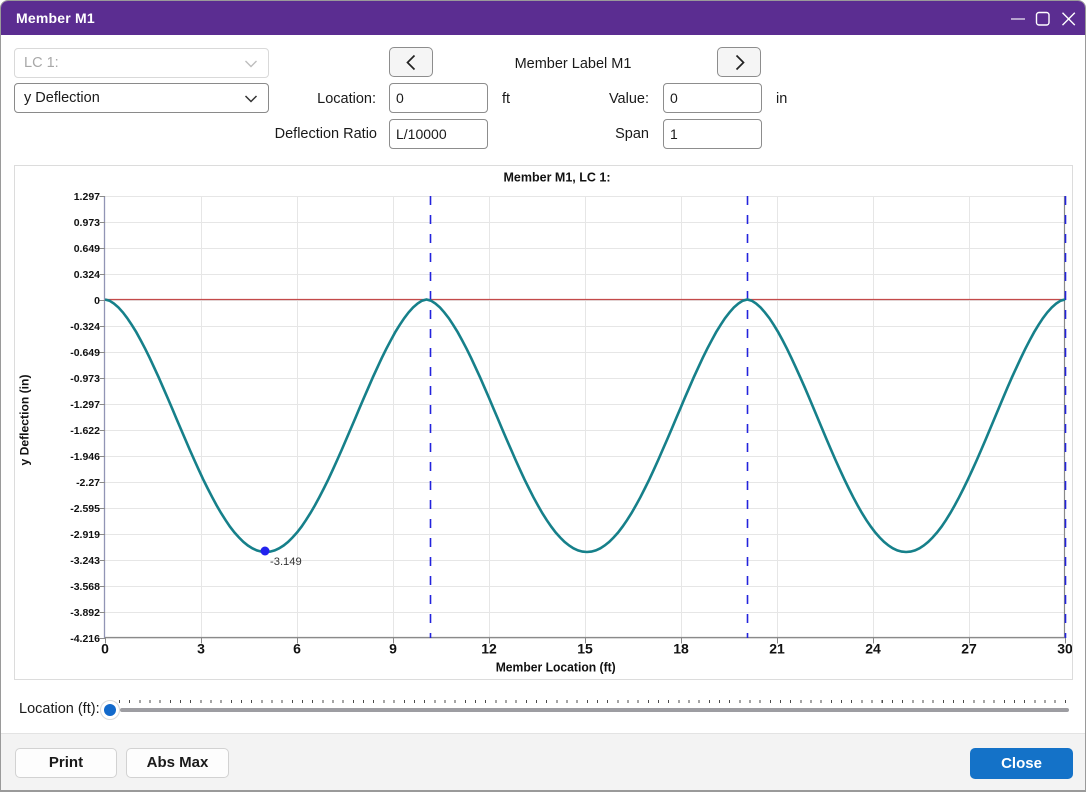 The height and width of the screenshot is (792, 1086). I want to click on svg-text: -3.149, so click(286, 562).